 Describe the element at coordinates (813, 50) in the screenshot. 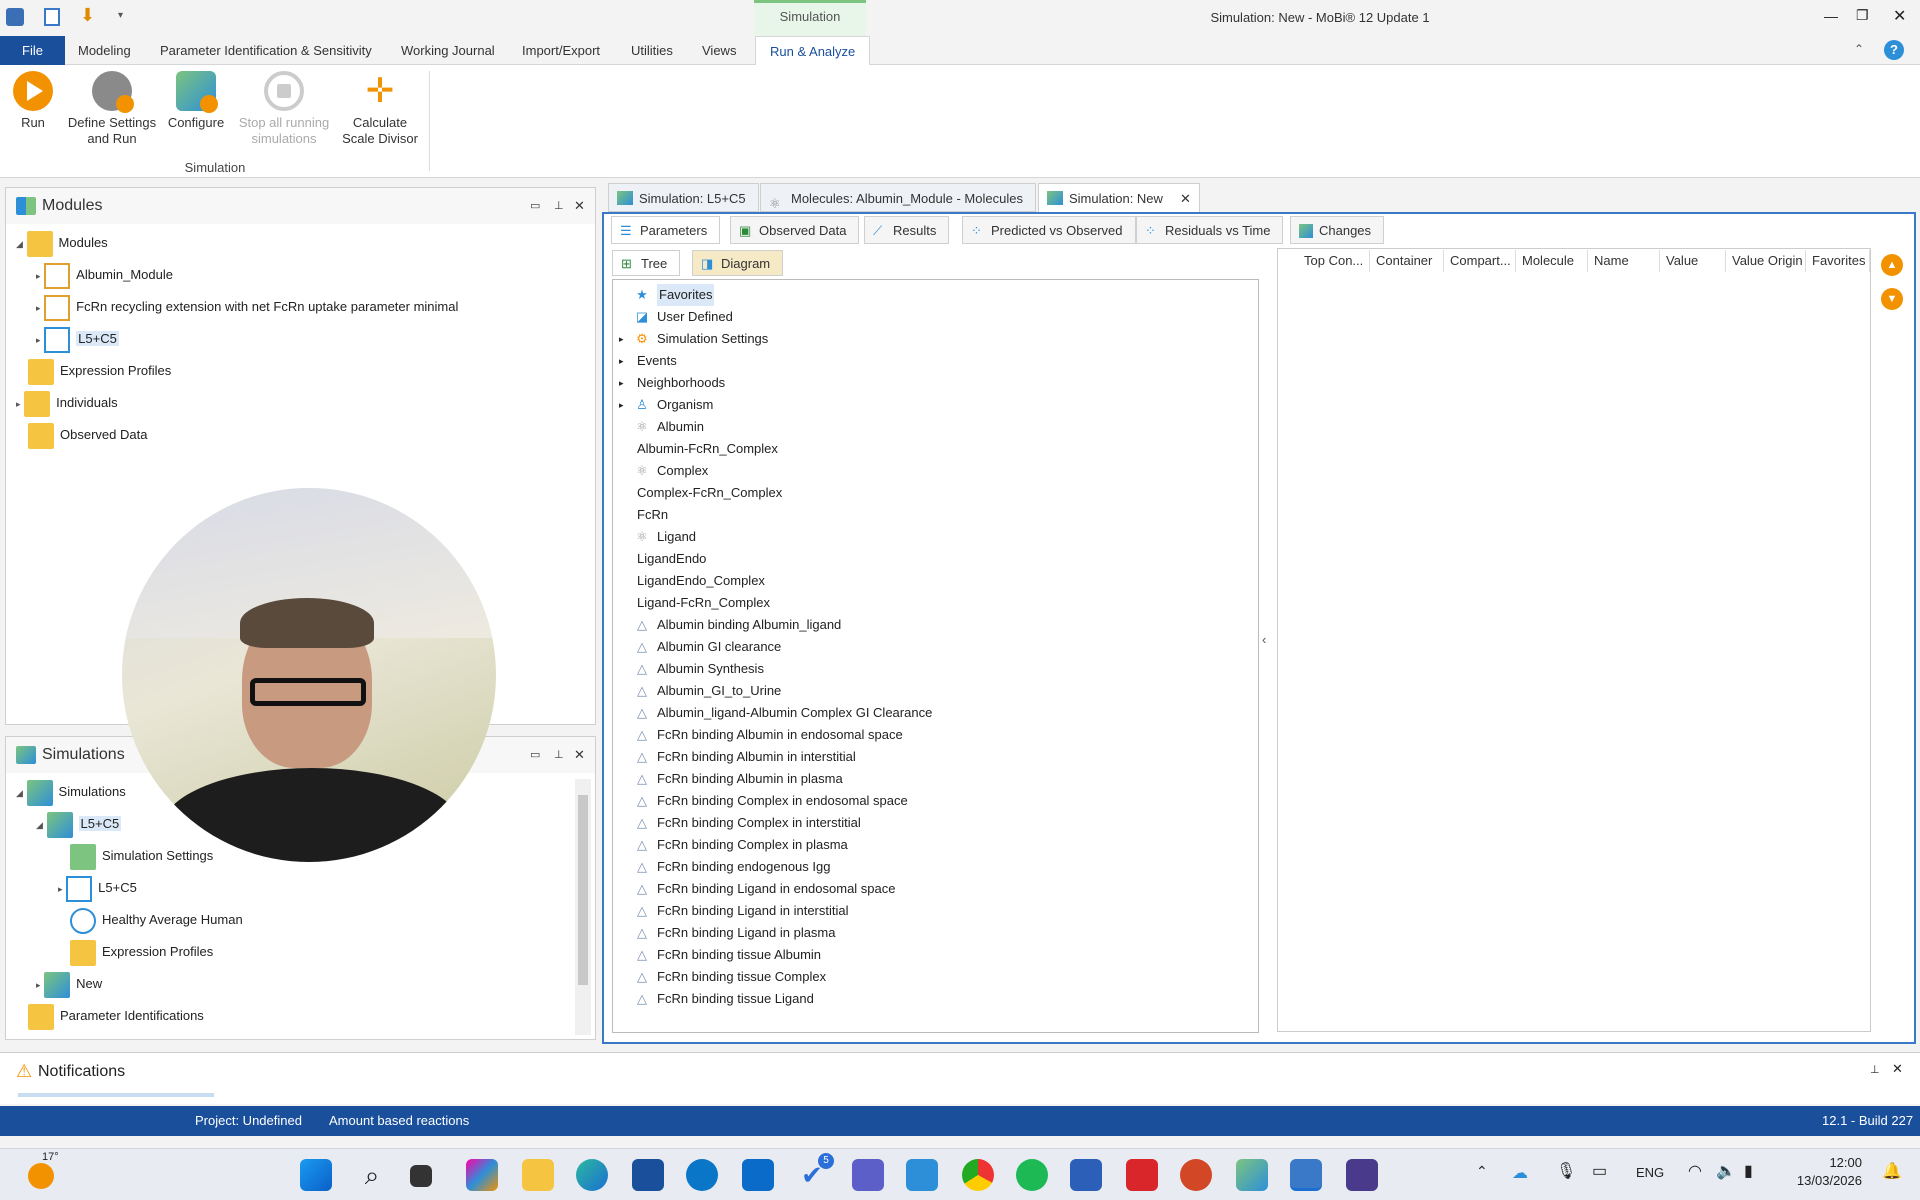

I see `tab-run-analyze: Run & Analyze` at that location.